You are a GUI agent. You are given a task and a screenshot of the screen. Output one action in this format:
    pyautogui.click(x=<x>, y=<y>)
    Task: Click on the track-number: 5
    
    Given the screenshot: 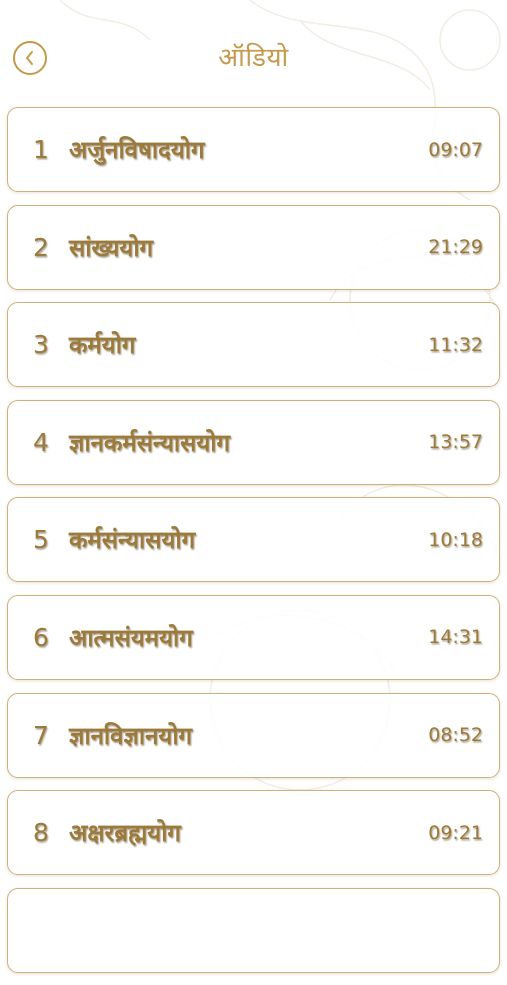 What is the action you would take?
    pyautogui.click(x=41, y=540)
    